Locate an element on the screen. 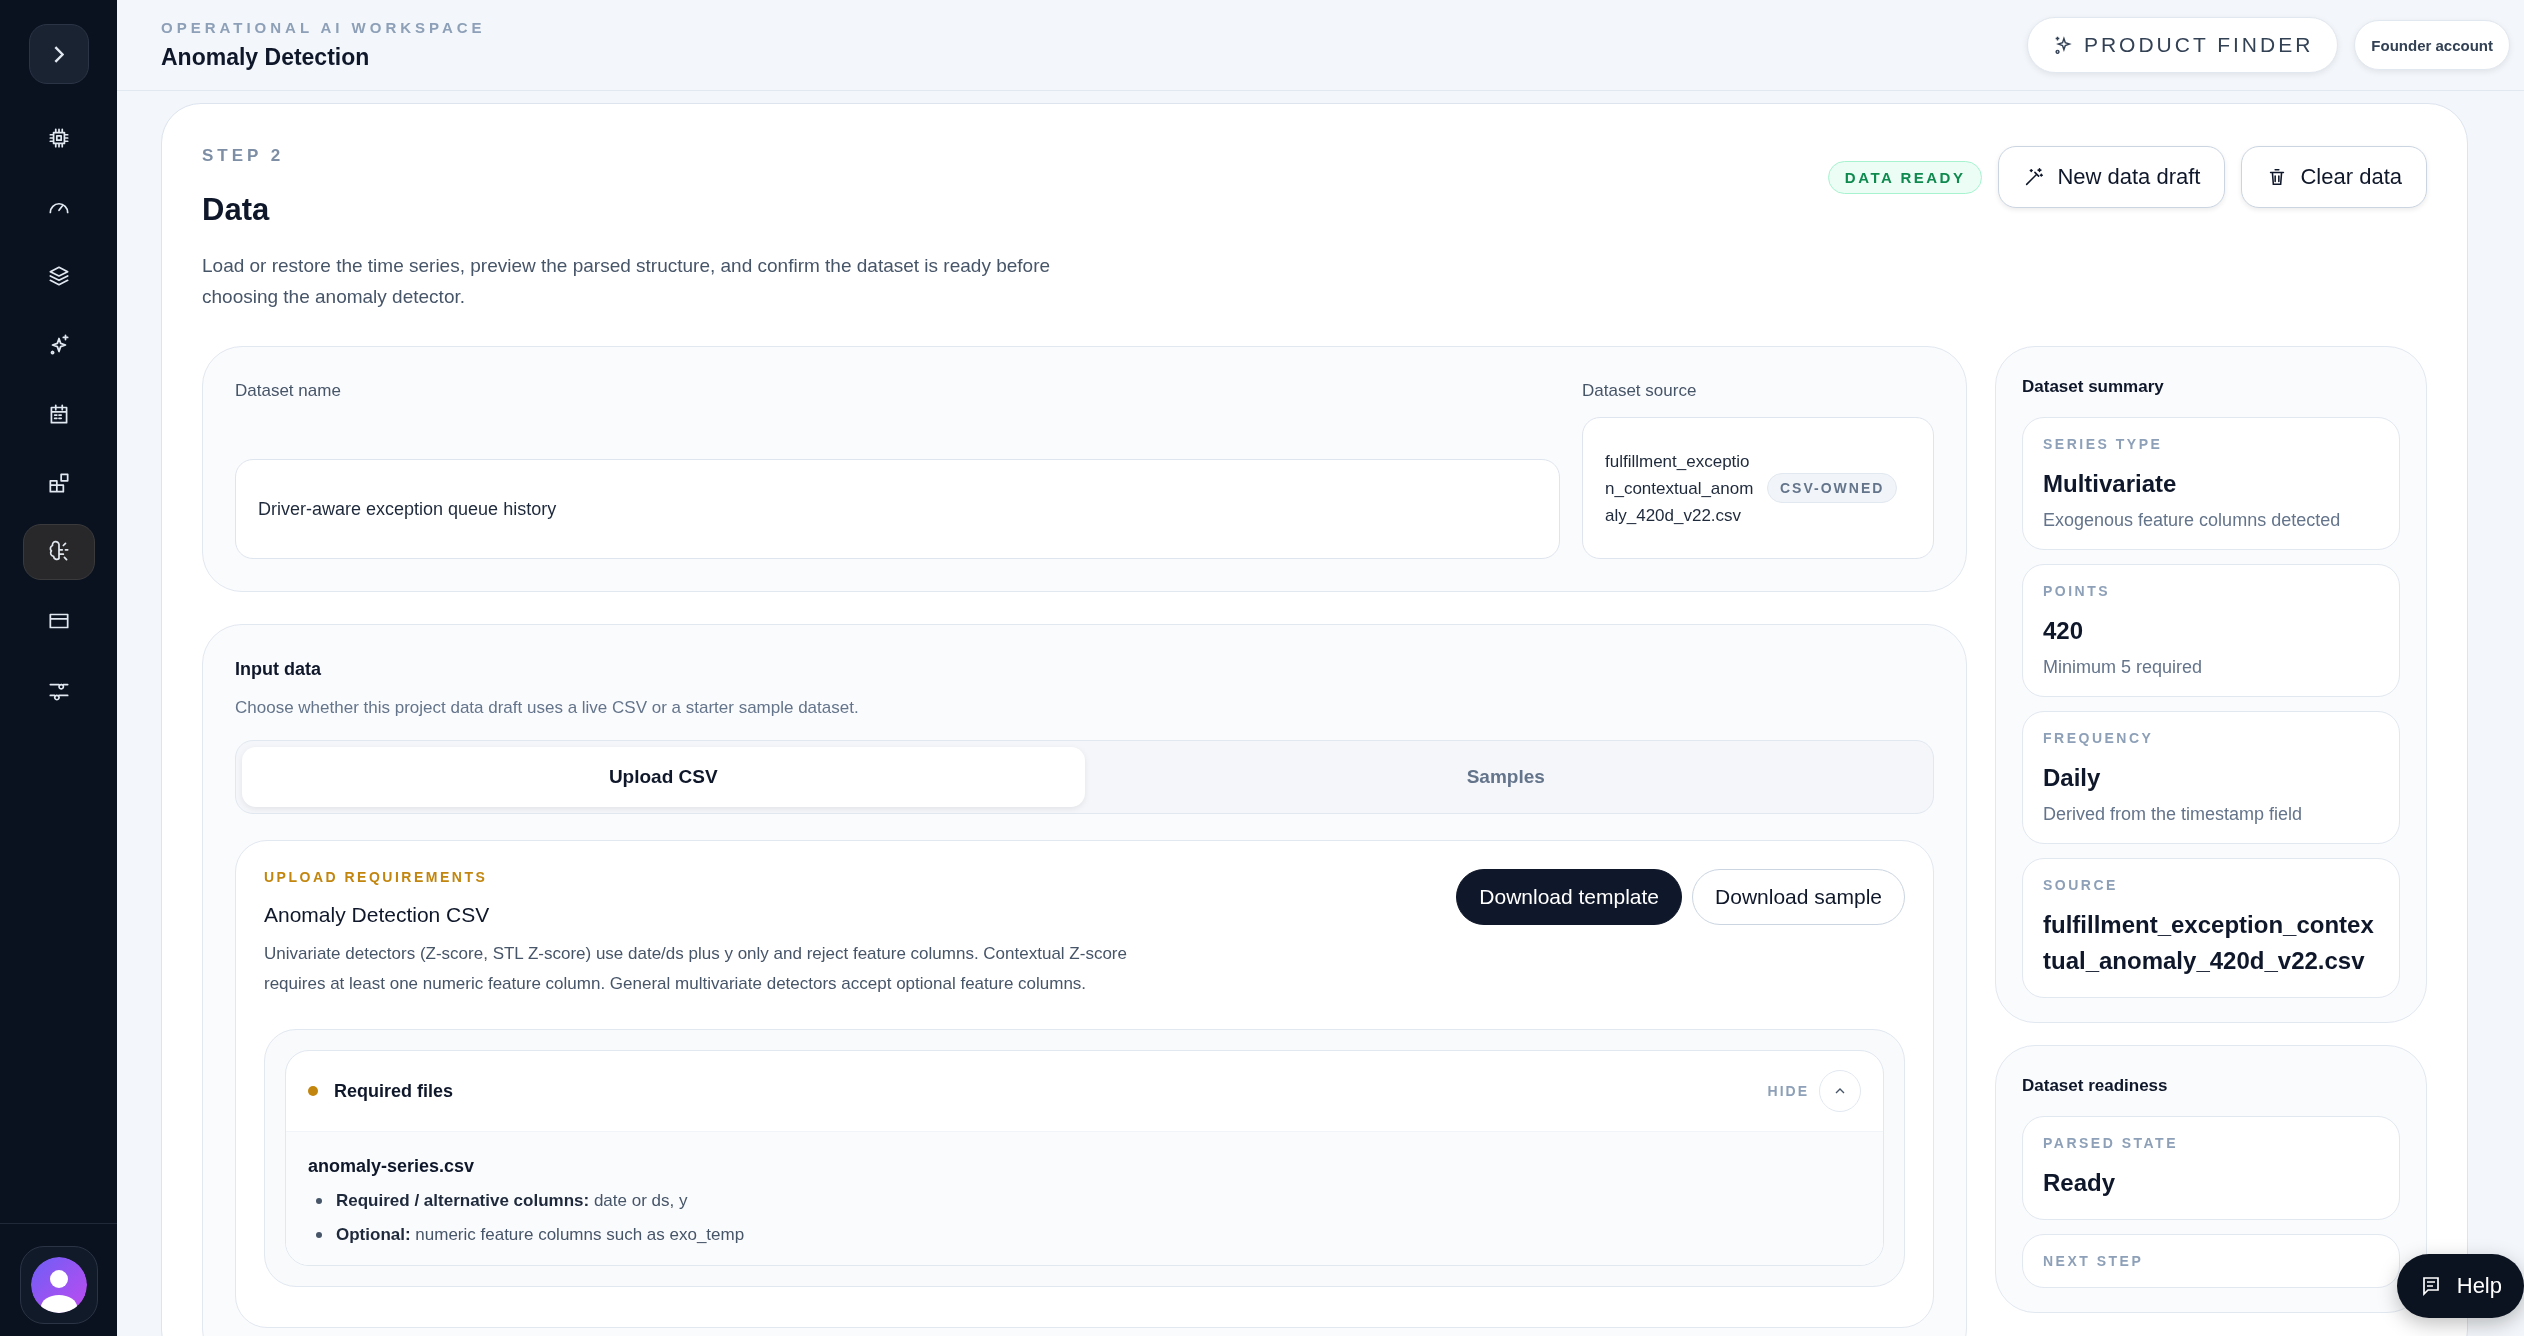  avatar-icon is located at coordinates (58, 1285).